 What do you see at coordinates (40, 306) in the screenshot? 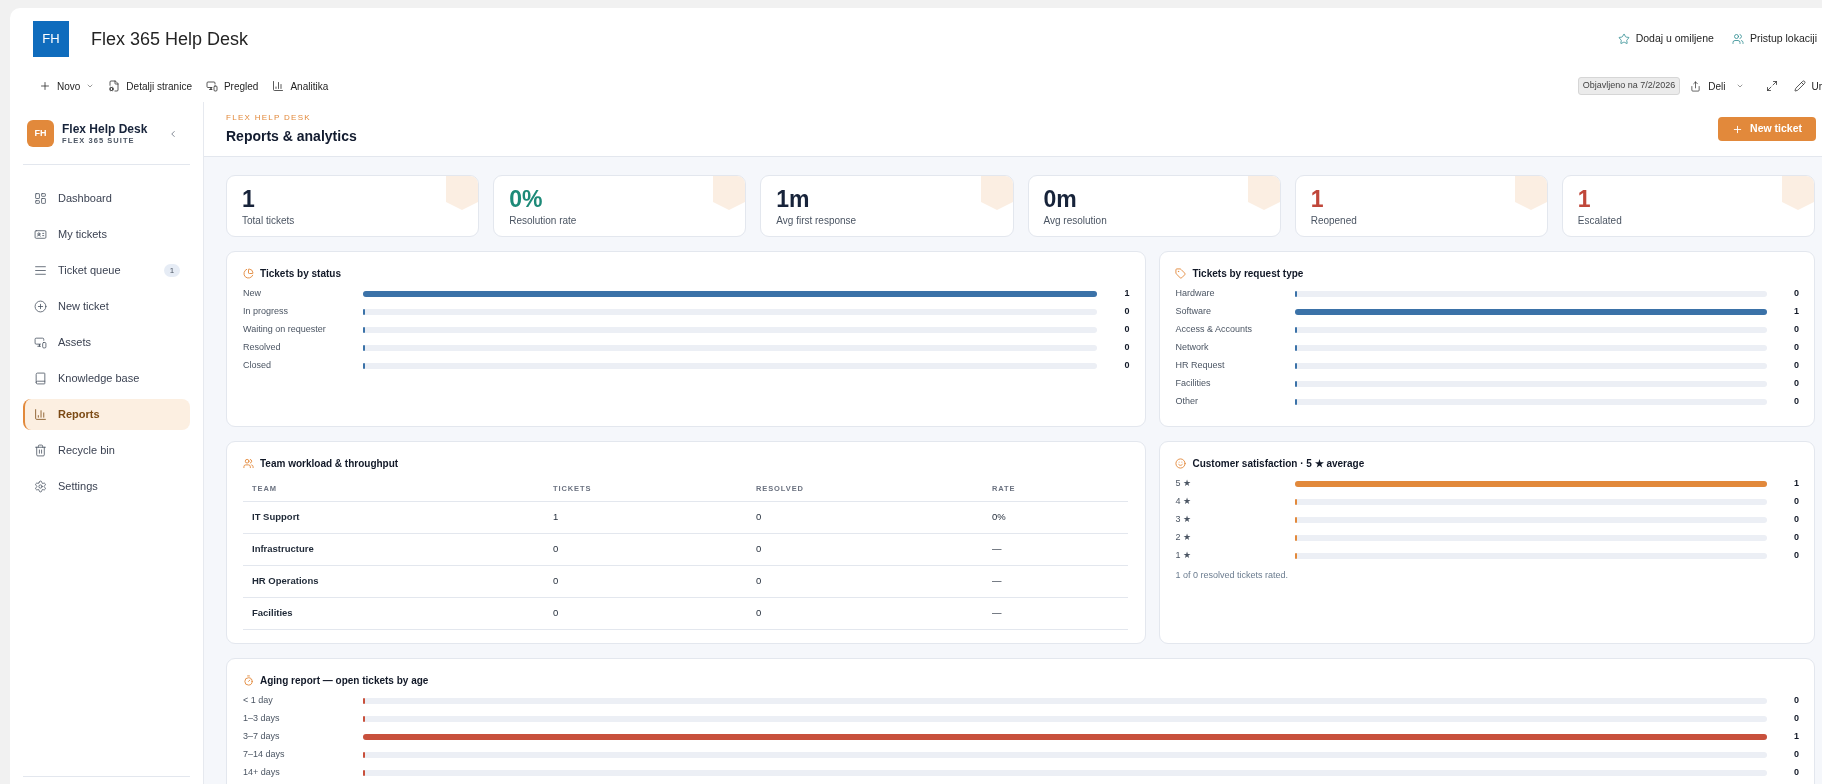
I see `plus-circle-icon` at bounding box center [40, 306].